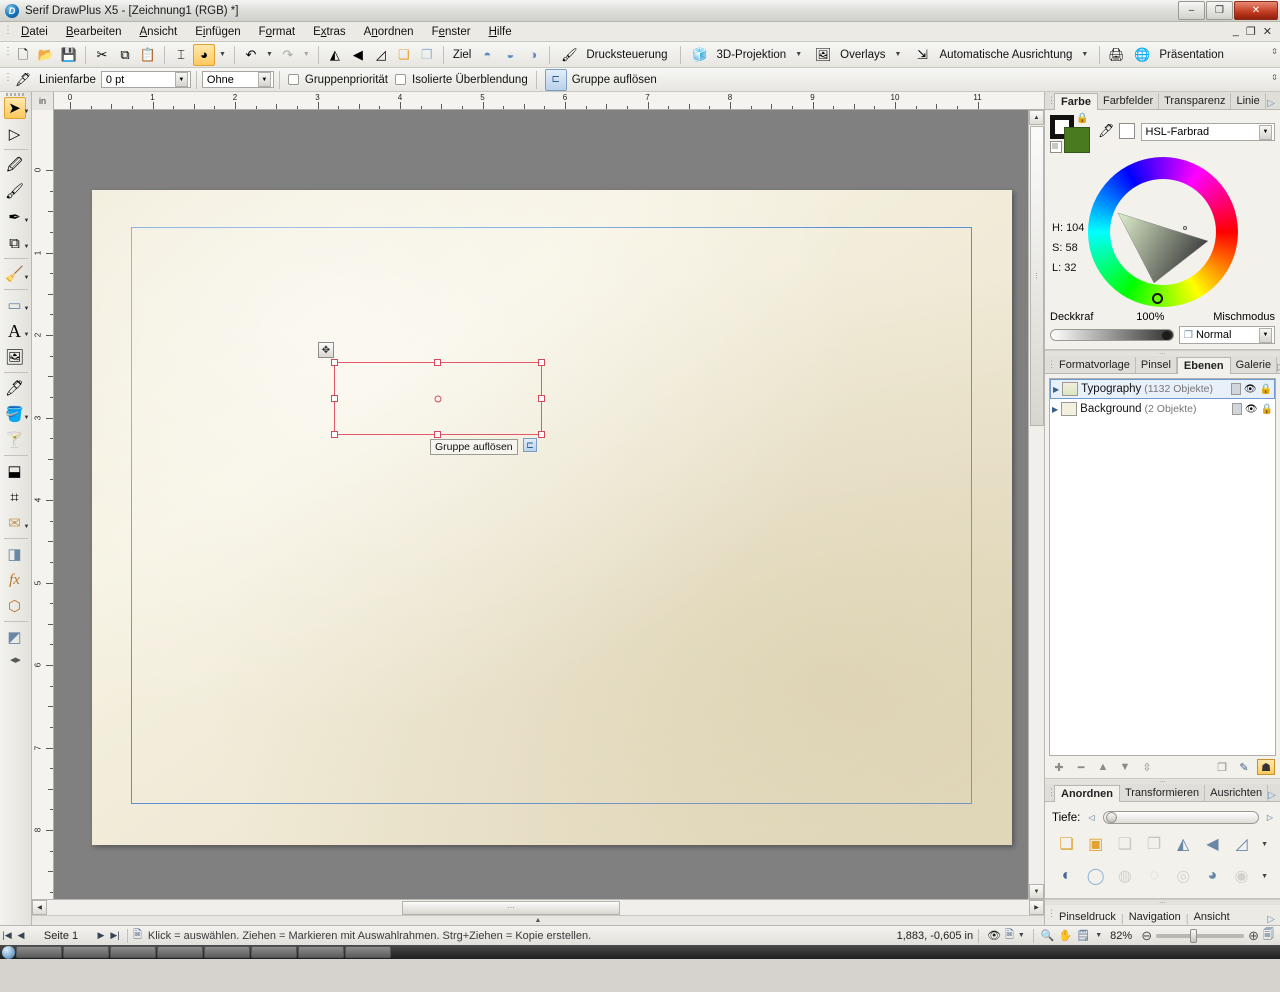 This screenshot has height=992, width=1280. I want to click on eyedropper-icon: 🖊, so click(1106, 131).